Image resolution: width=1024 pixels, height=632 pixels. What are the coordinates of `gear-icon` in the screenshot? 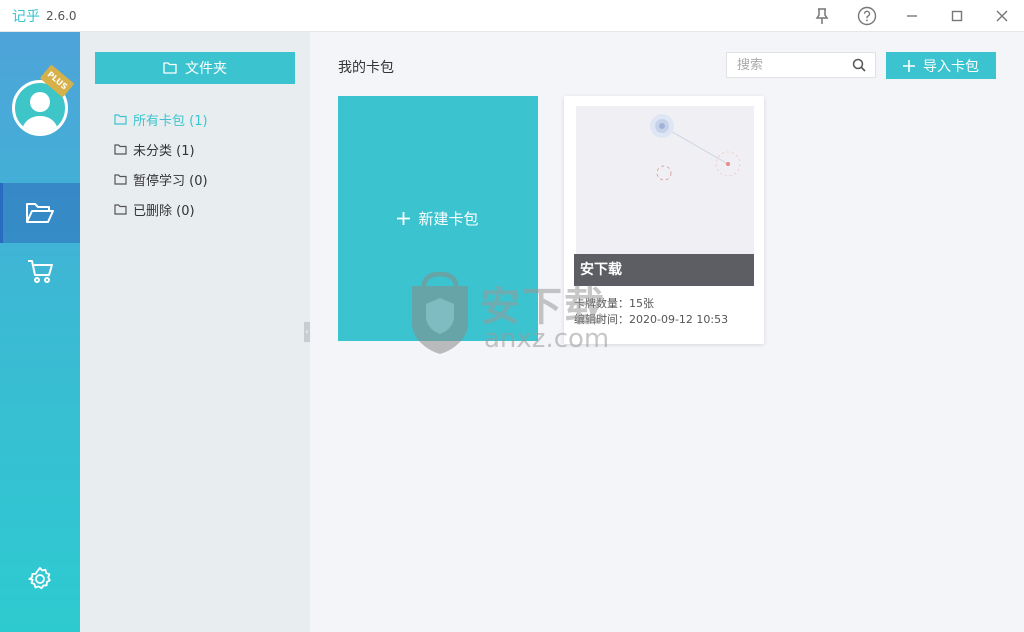 It's located at (39, 578).